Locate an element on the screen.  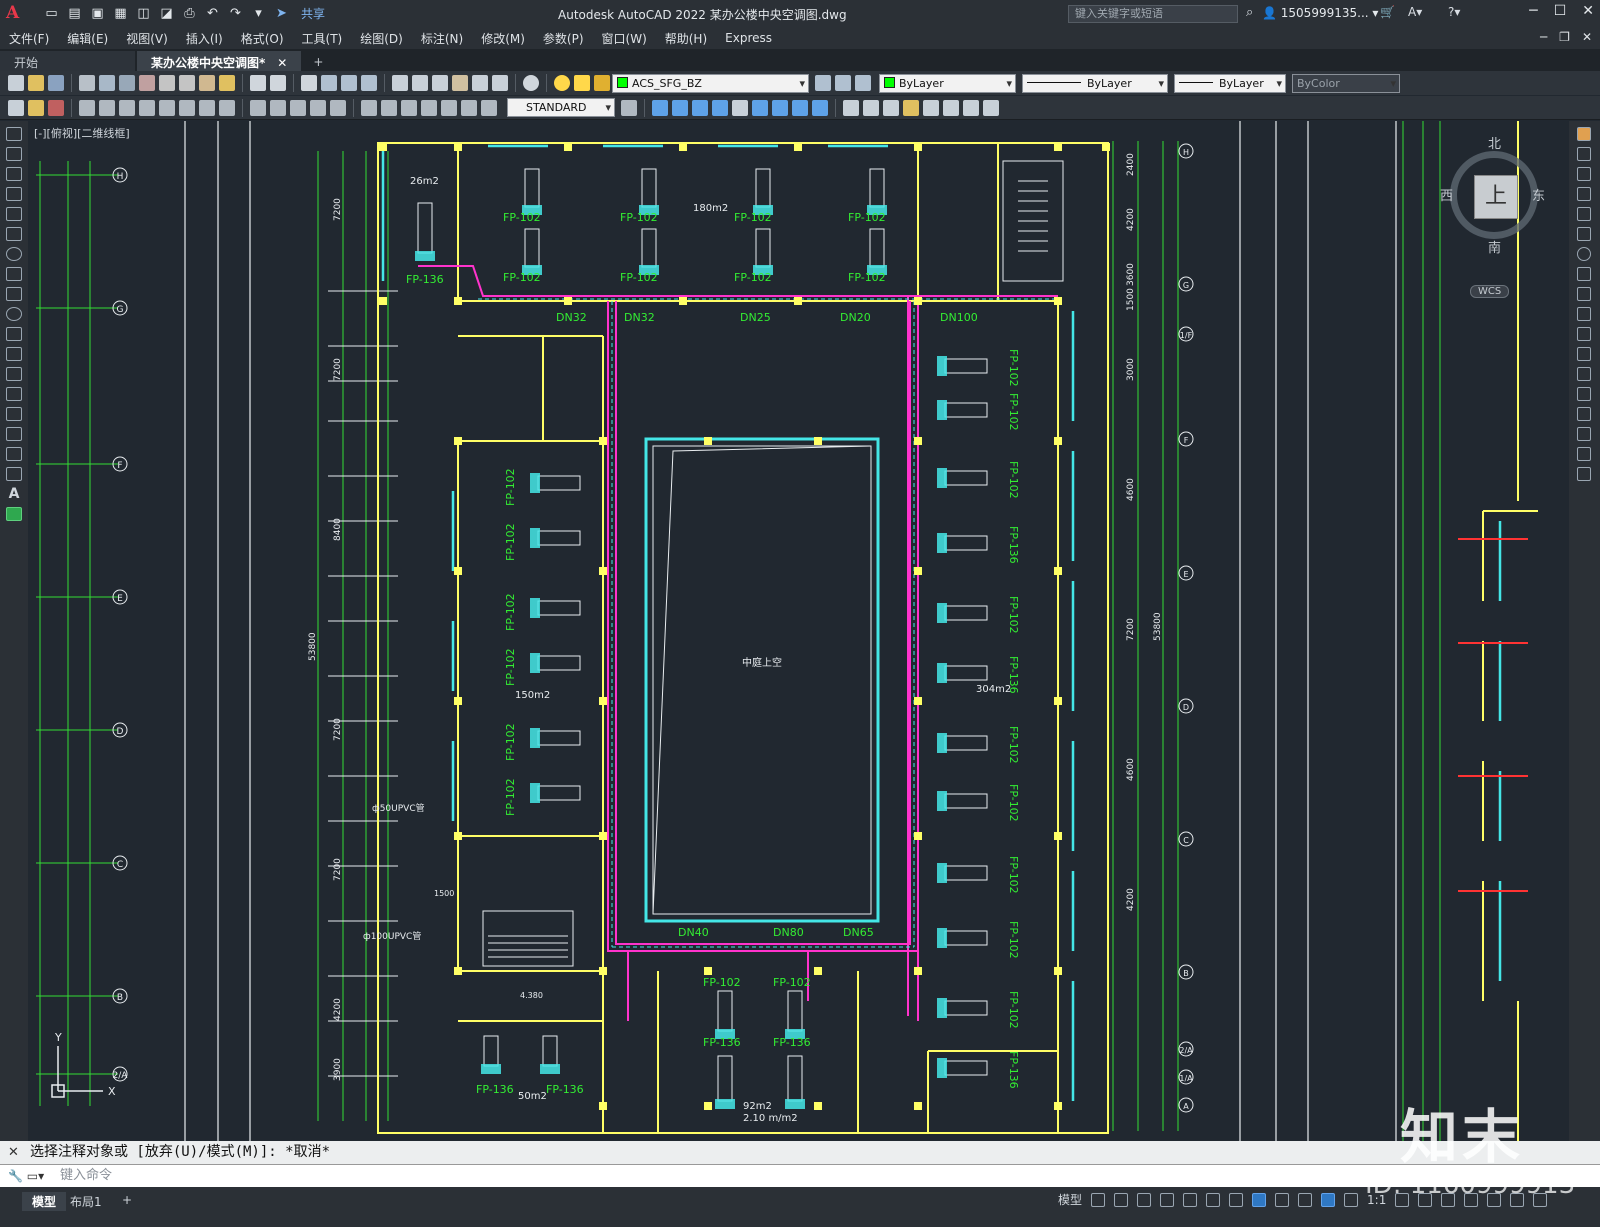
snap-icon is located at coordinates (1121, 1199).